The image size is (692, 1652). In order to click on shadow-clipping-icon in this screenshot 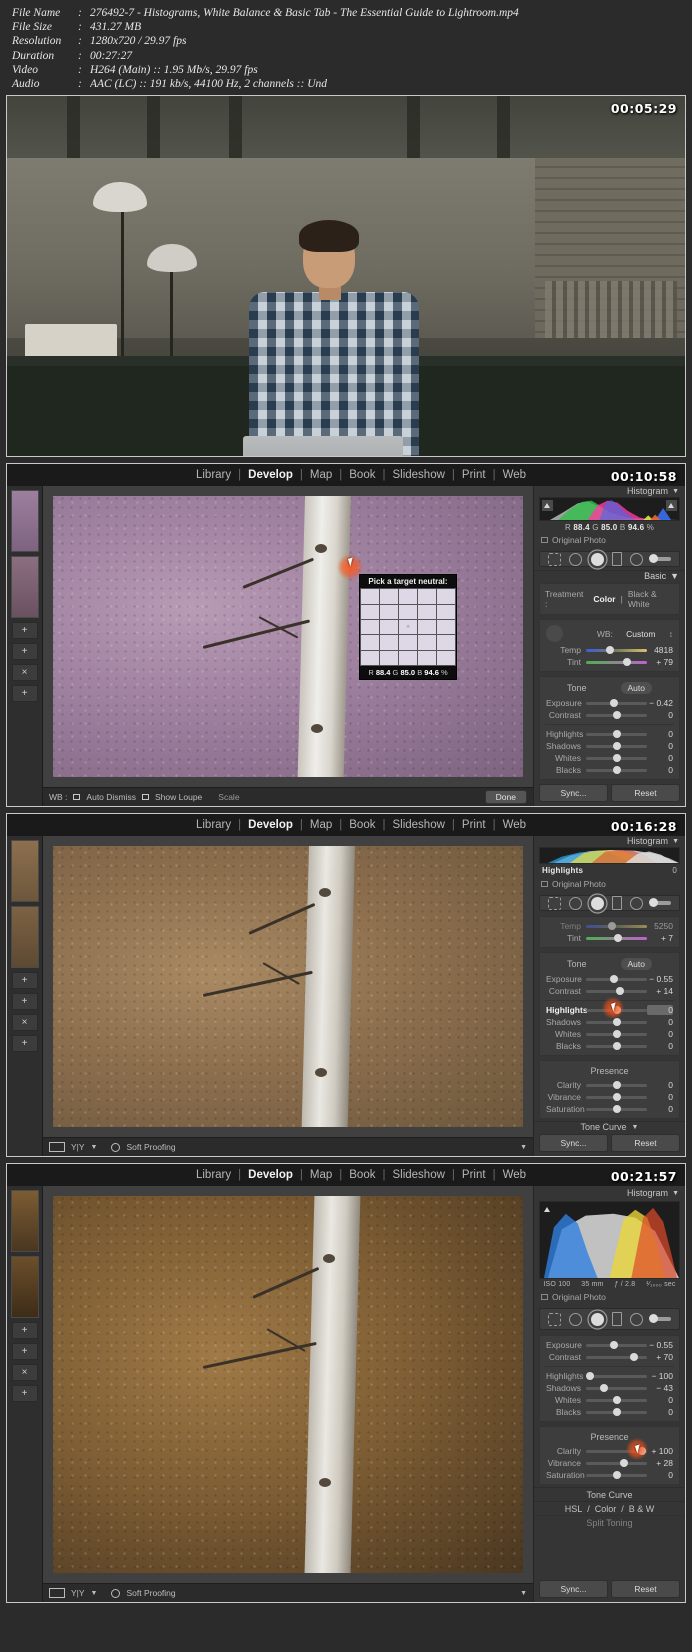, I will do `click(547, 1209)`.